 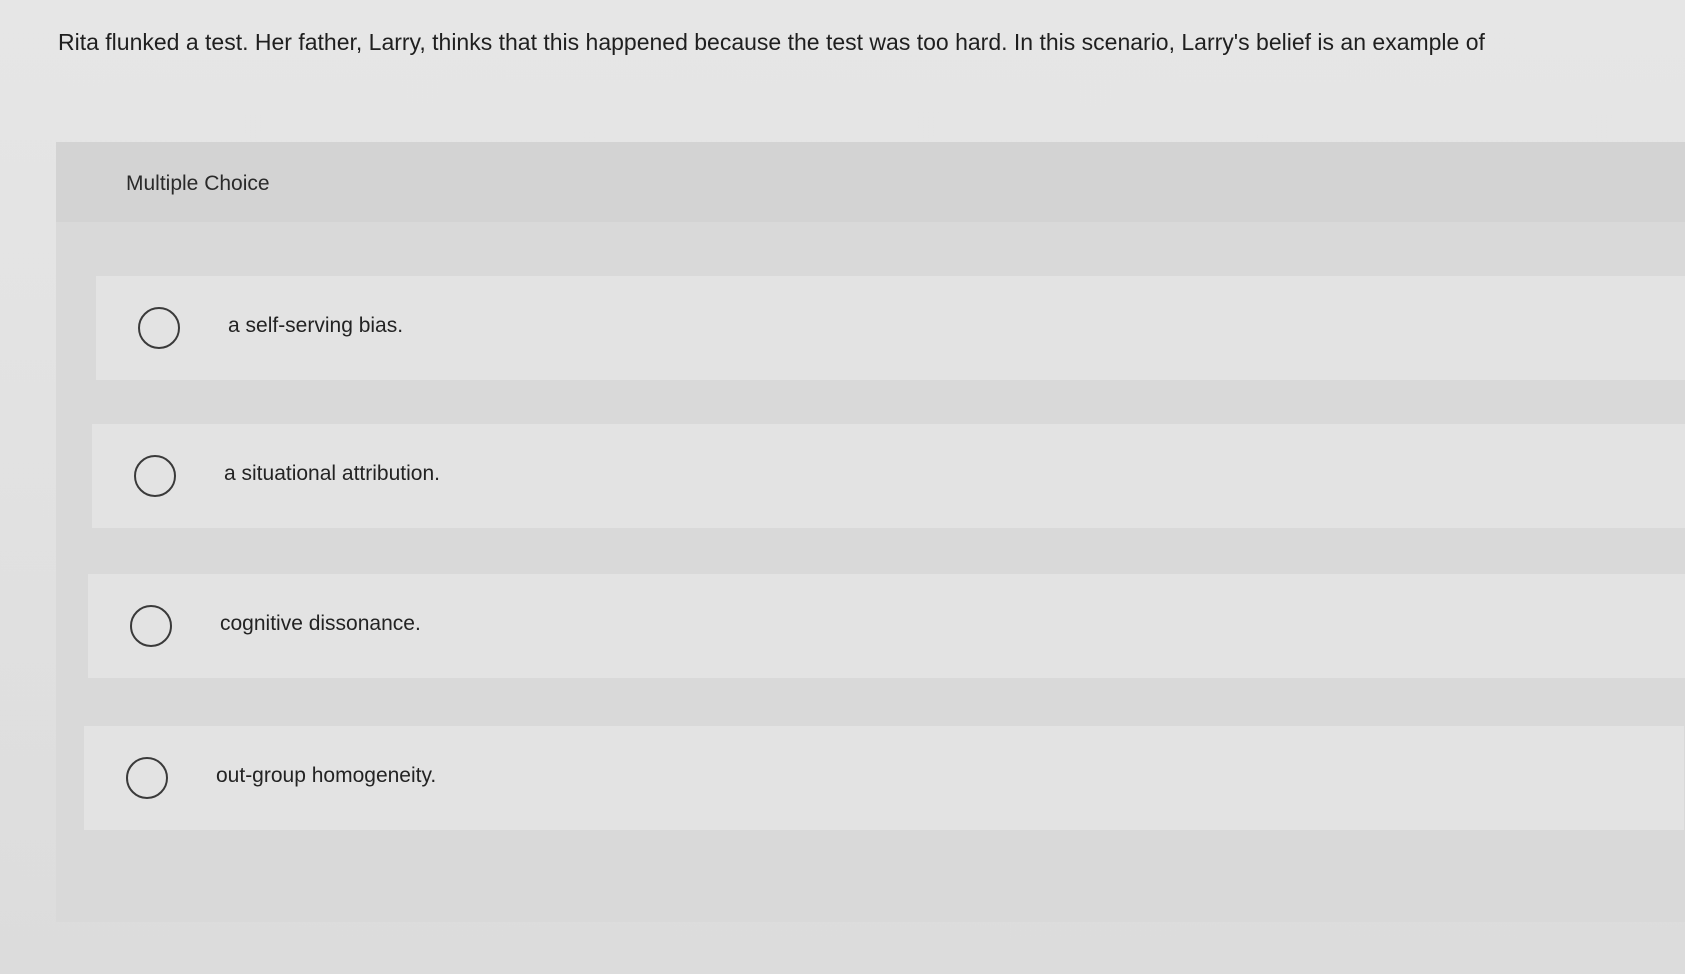 I want to click on answer-option-3: cognitive dissonance., so click(x=886, y=626).